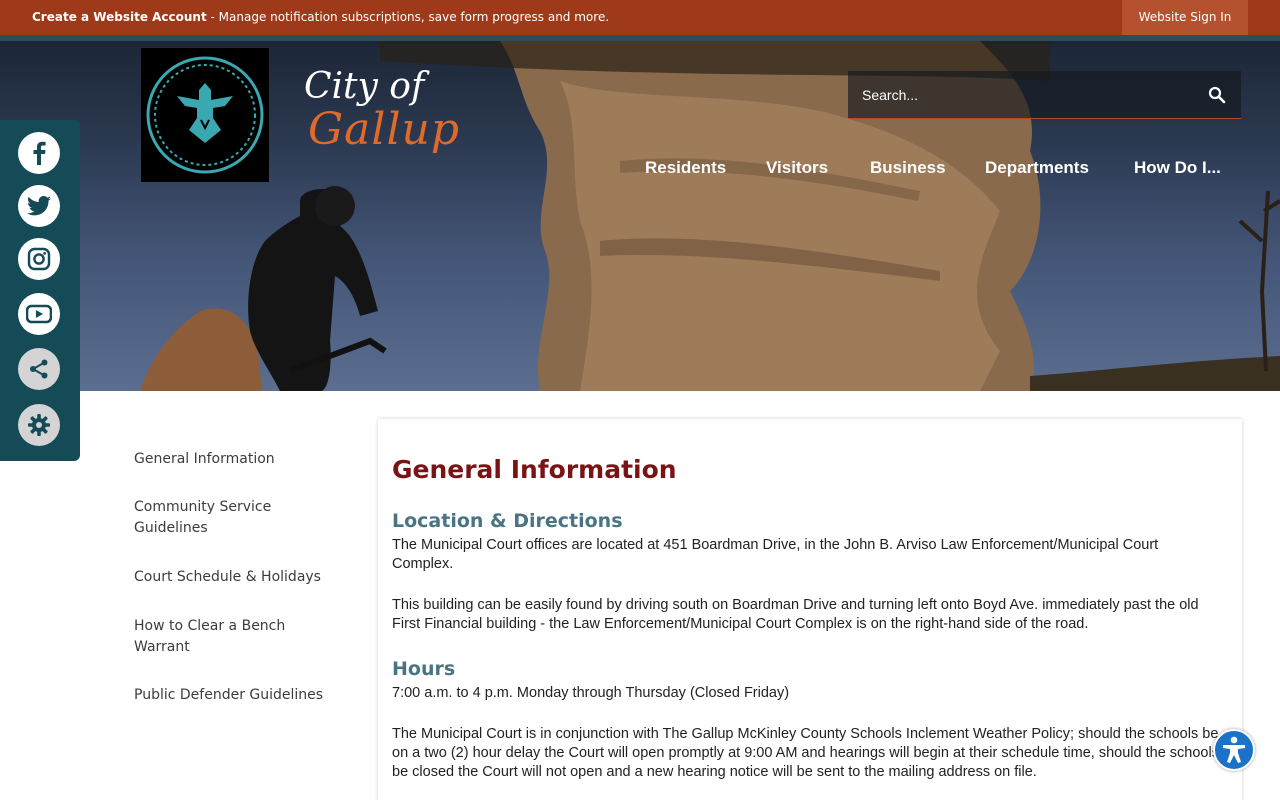  I want to click on thunderbird-seal-icon, so click(205, 115).